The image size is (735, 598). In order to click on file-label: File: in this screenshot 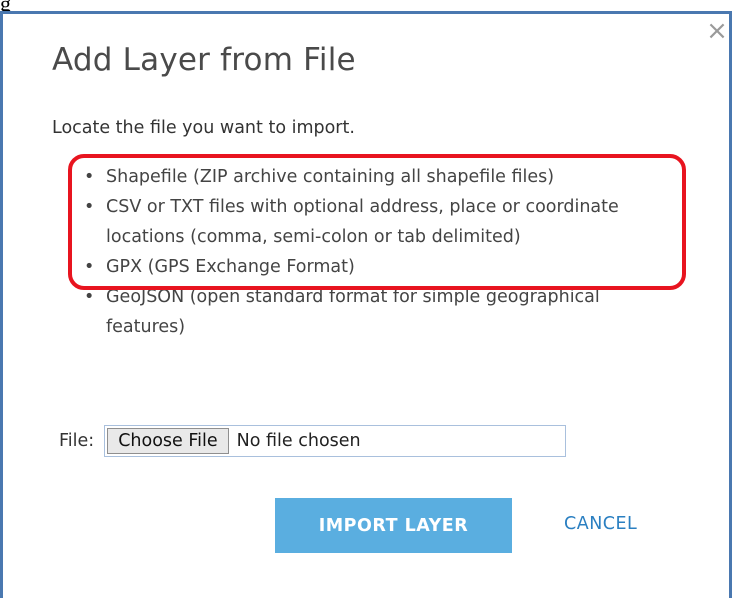, I will do `click(77, 441)`.